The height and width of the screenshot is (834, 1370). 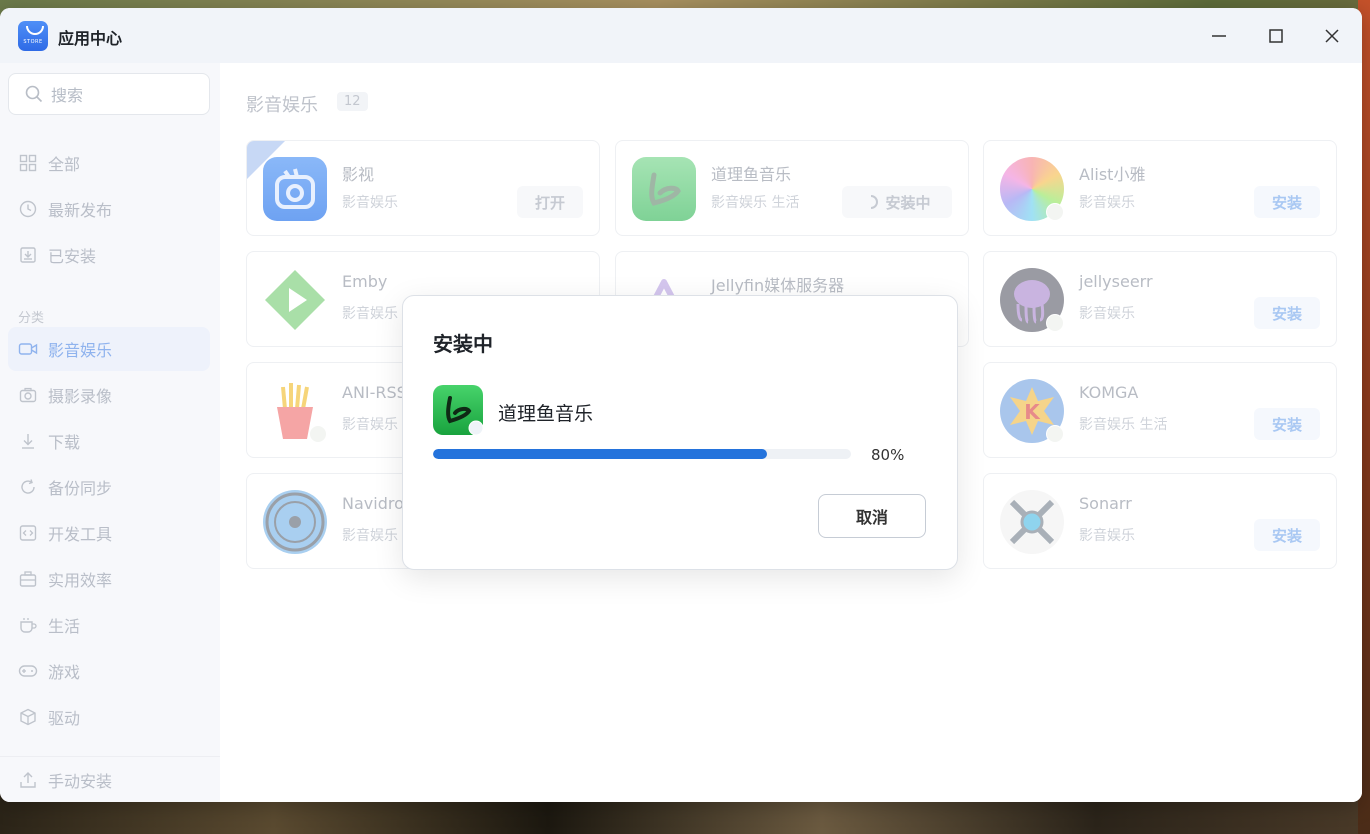 What do you see at coordinates (64, 626) in the screenshot?
I see `sidebar-item-label: 生活` at bounding box center [64, 626].